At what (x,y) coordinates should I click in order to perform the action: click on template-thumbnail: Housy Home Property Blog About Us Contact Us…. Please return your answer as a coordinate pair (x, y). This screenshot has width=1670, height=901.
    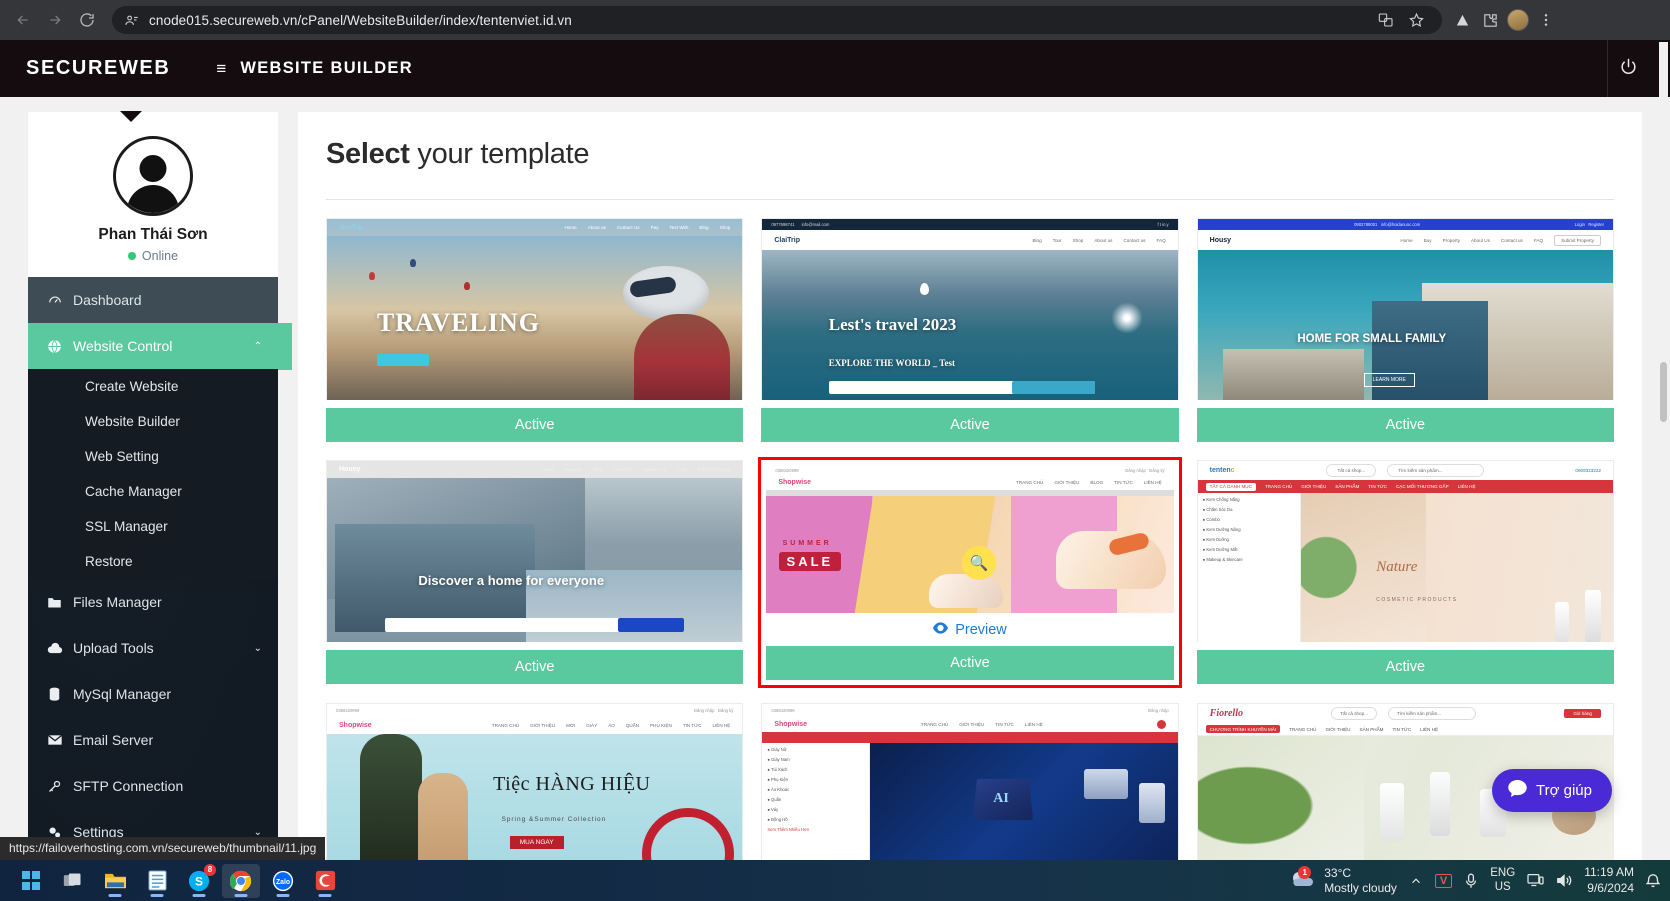
    Looking at the image, I should click on (535, 551).